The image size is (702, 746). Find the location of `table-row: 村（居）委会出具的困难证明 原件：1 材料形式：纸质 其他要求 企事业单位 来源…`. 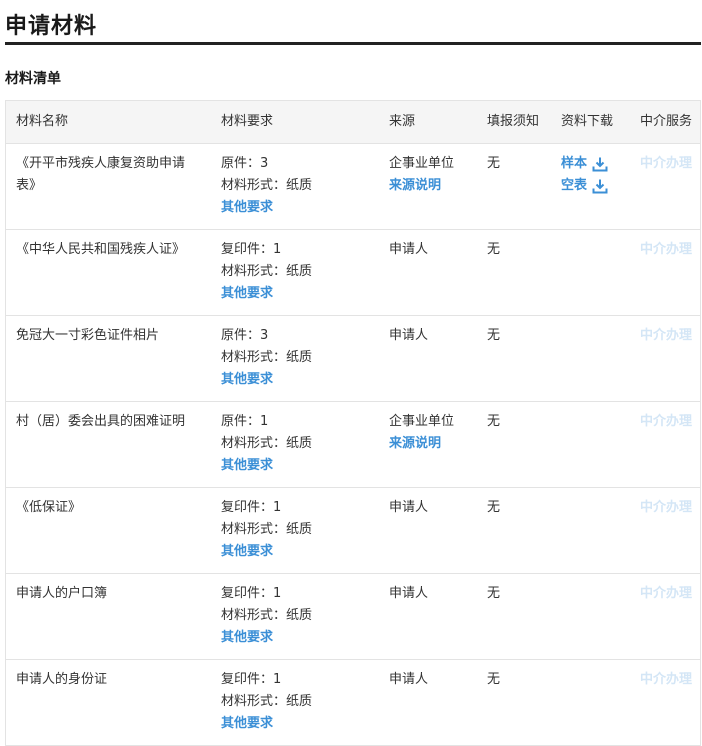

table-row: 村（居）委会出具的困难证明 原件：1 材料形式：纸质 其他要求 企事业单位 来源… is located at coordinates (353, 445).